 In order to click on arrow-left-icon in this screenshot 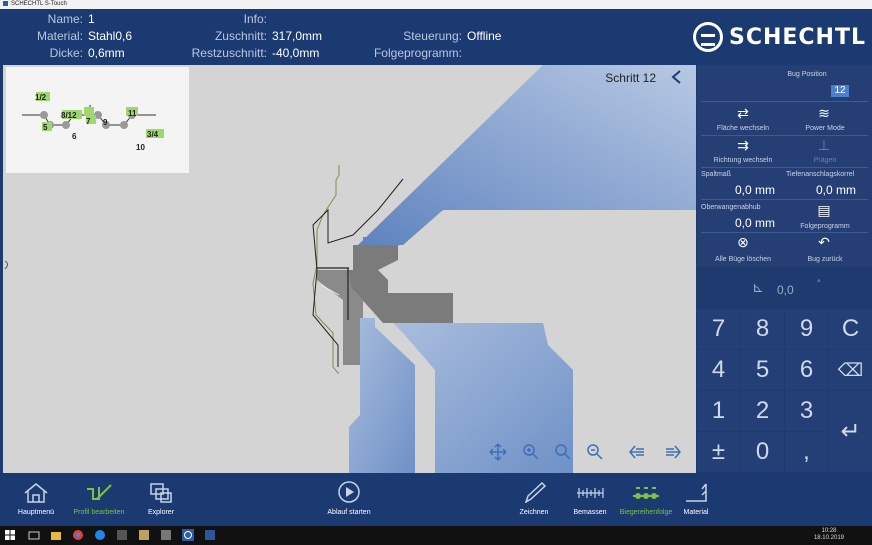, I will do `click(637, 452)`.